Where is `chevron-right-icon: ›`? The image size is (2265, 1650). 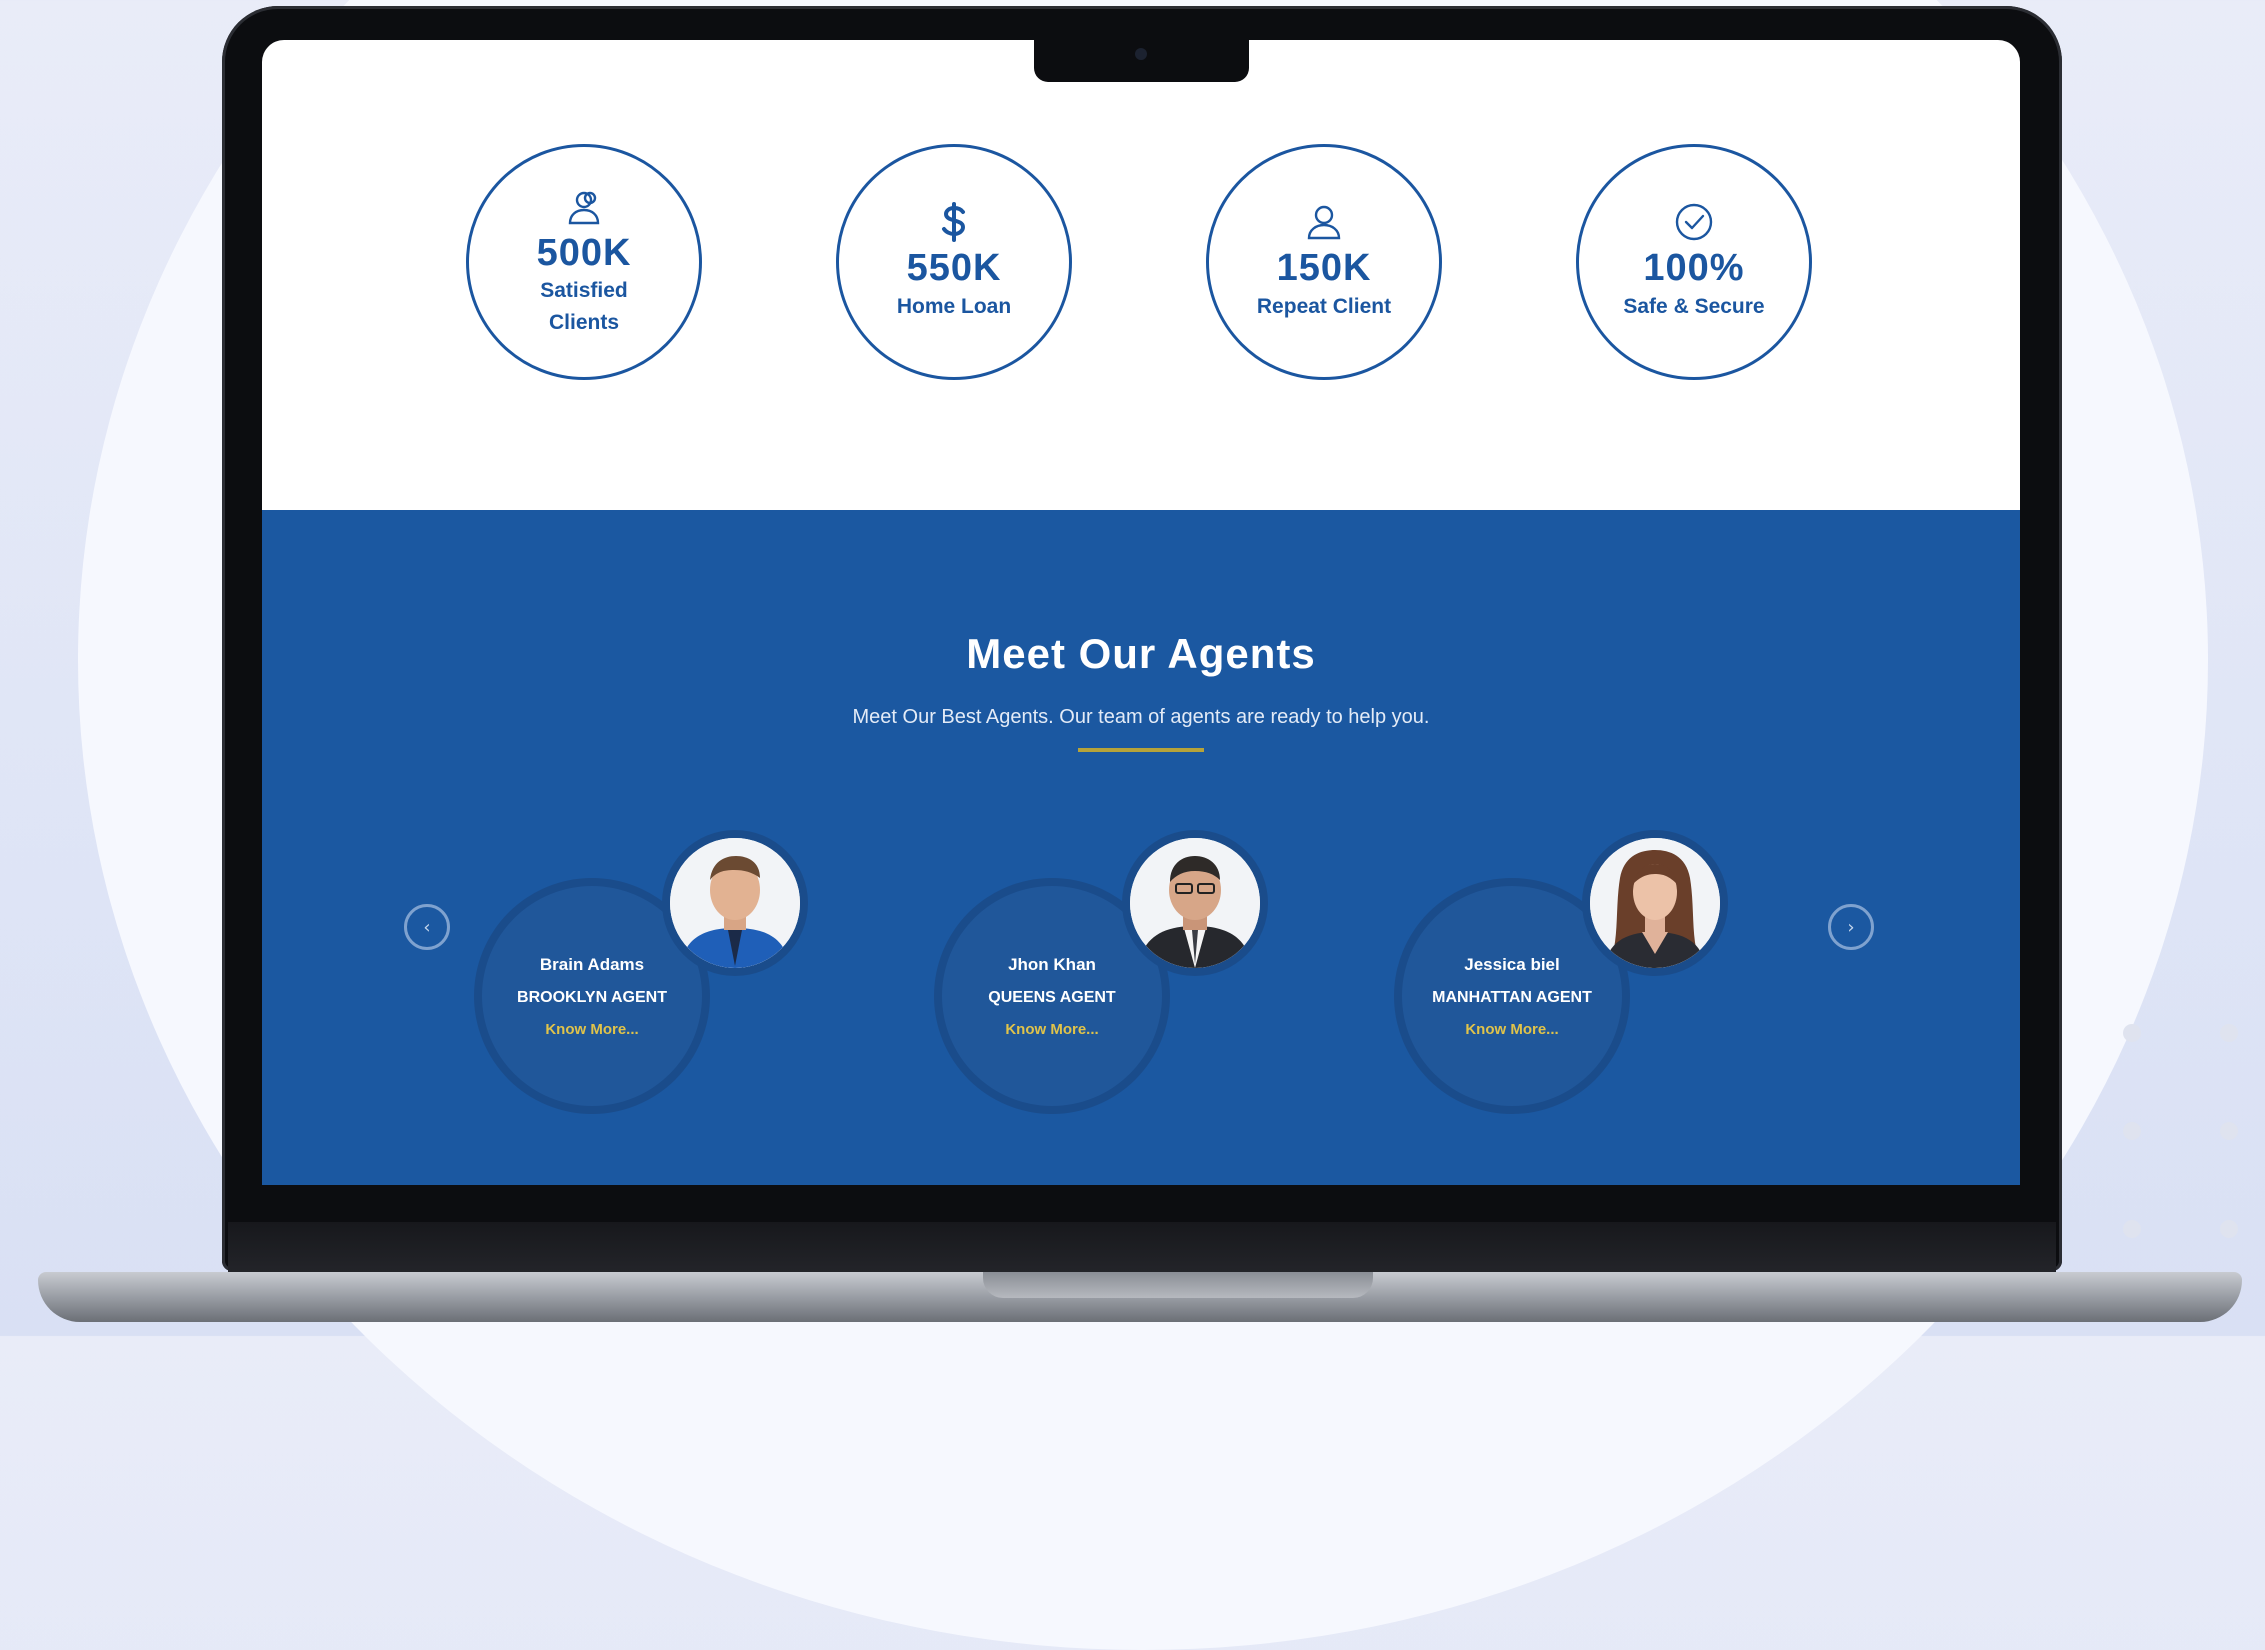 chevron-right-icon: › is located at coordinates (1851, 927).